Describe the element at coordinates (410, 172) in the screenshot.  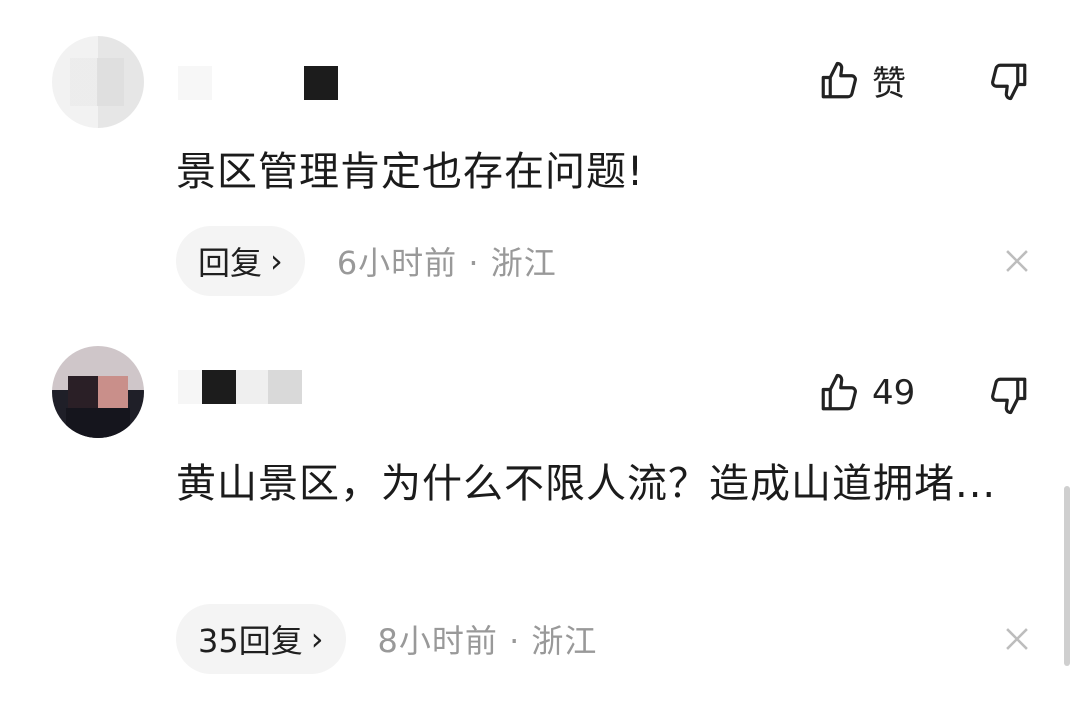
I see `comment-text: 景区管理肯定也存在问题!` at that location.